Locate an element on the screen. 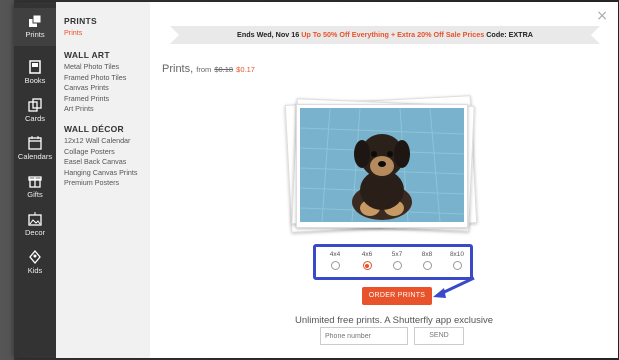 This screenshot has width=619, height=360. category-link: Collage Posters is located at coordinates (101, 152).